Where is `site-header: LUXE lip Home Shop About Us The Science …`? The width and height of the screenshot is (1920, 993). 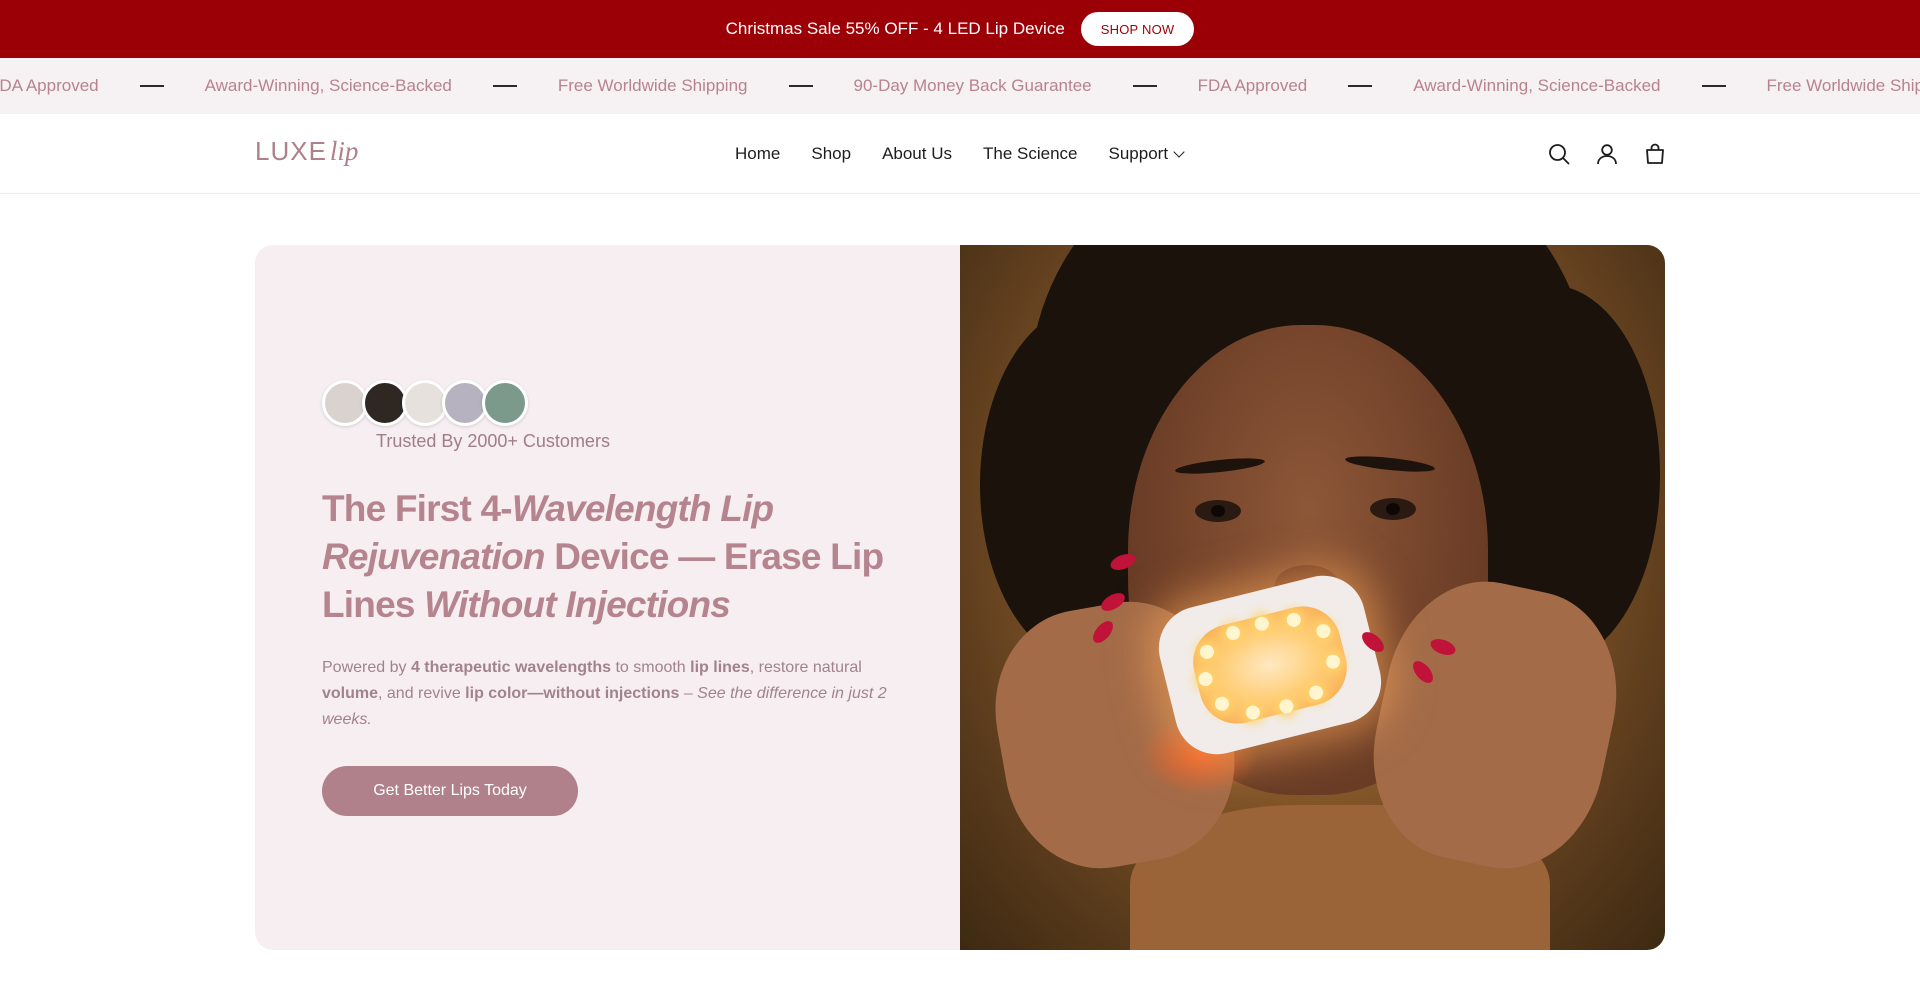
site-header: LUXE lip Home Shop About Us The Science … is located at coordinates (960, 154).